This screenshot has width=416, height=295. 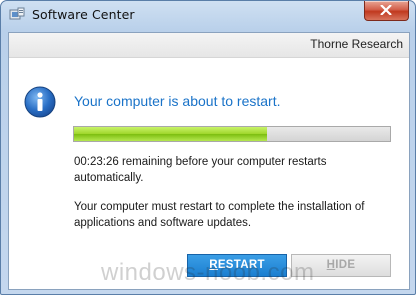 I want to click on window-title: Software Center, so click(x=83, y=14).